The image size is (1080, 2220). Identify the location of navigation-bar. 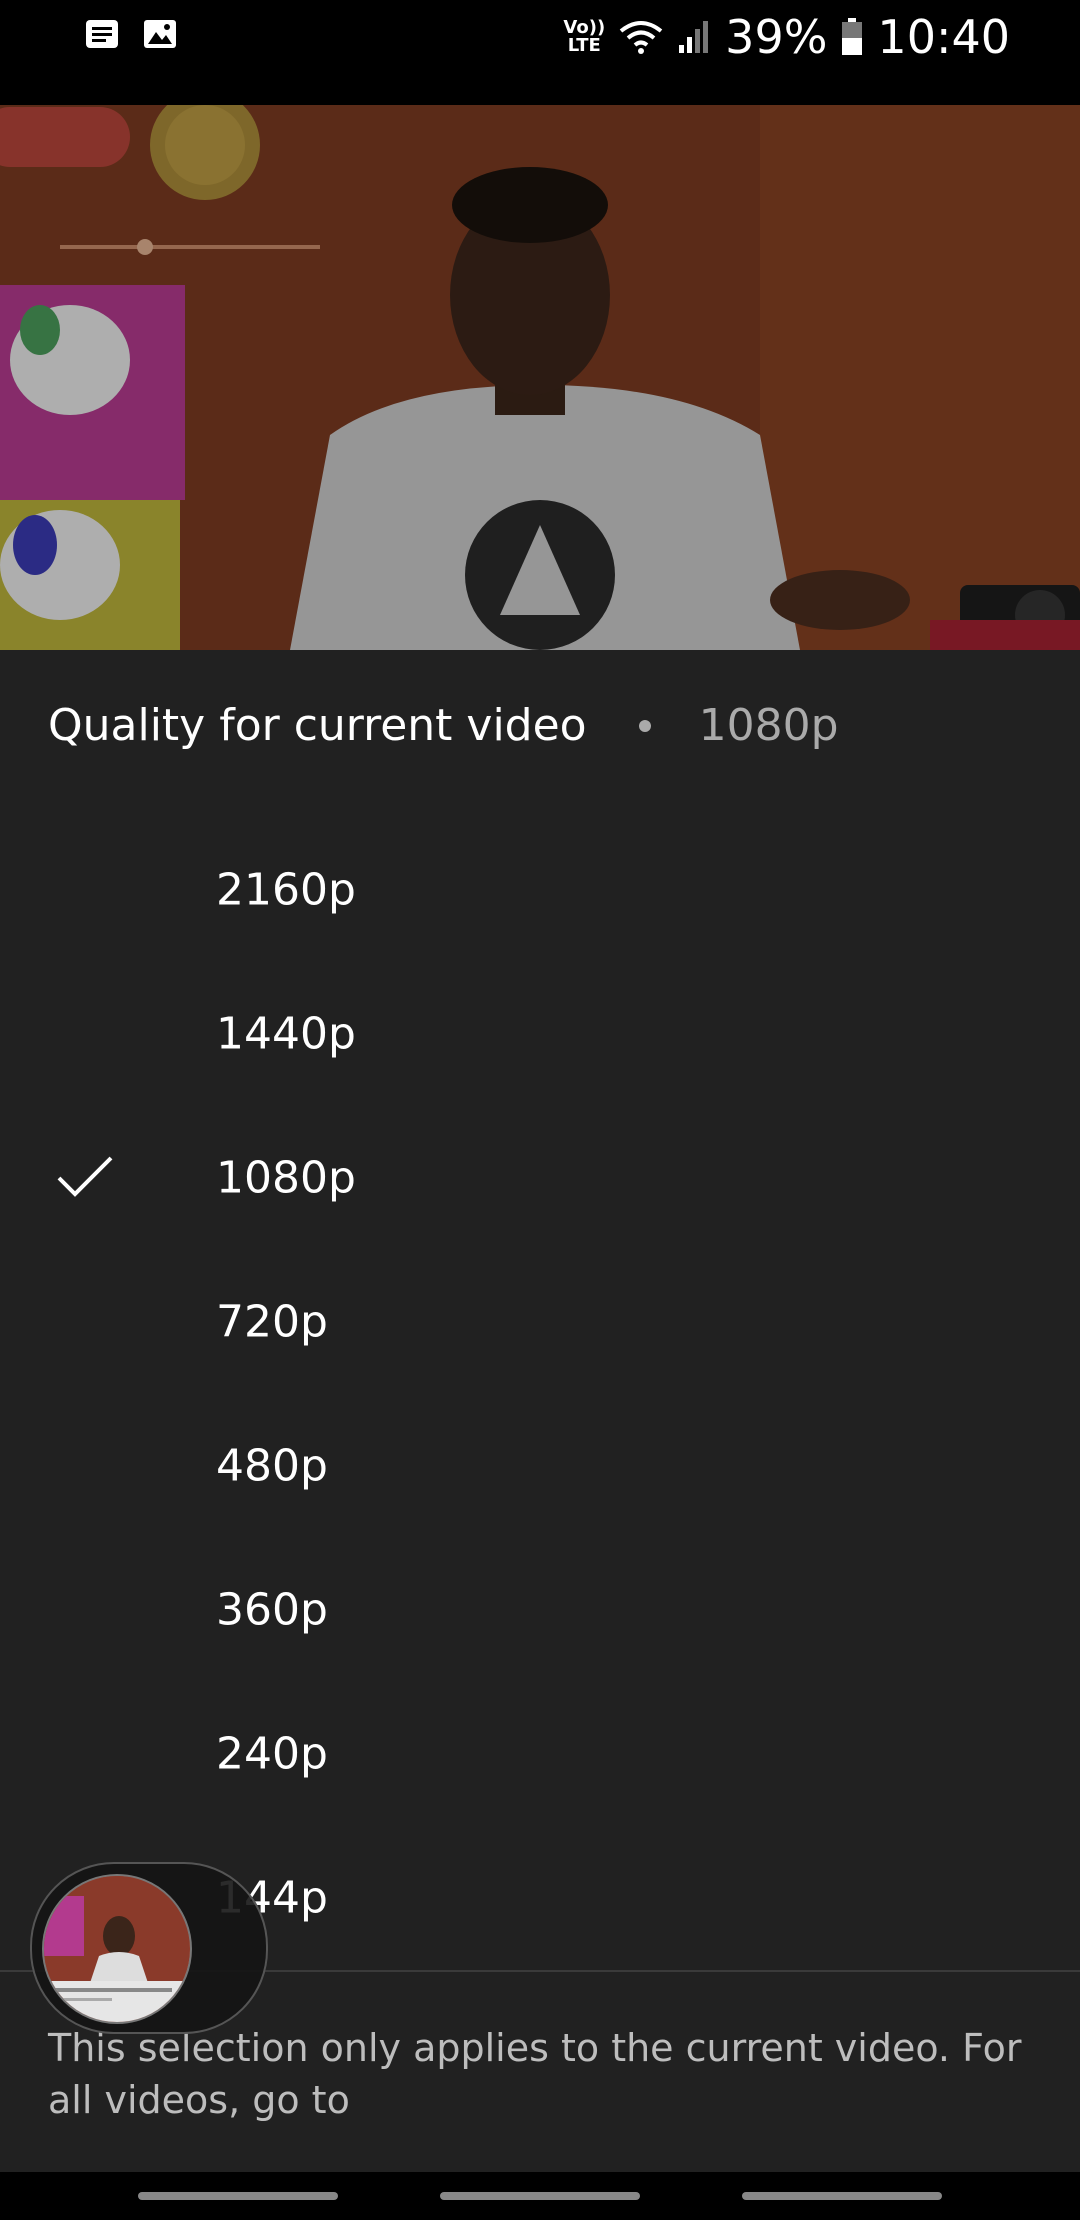
(540, 2196).